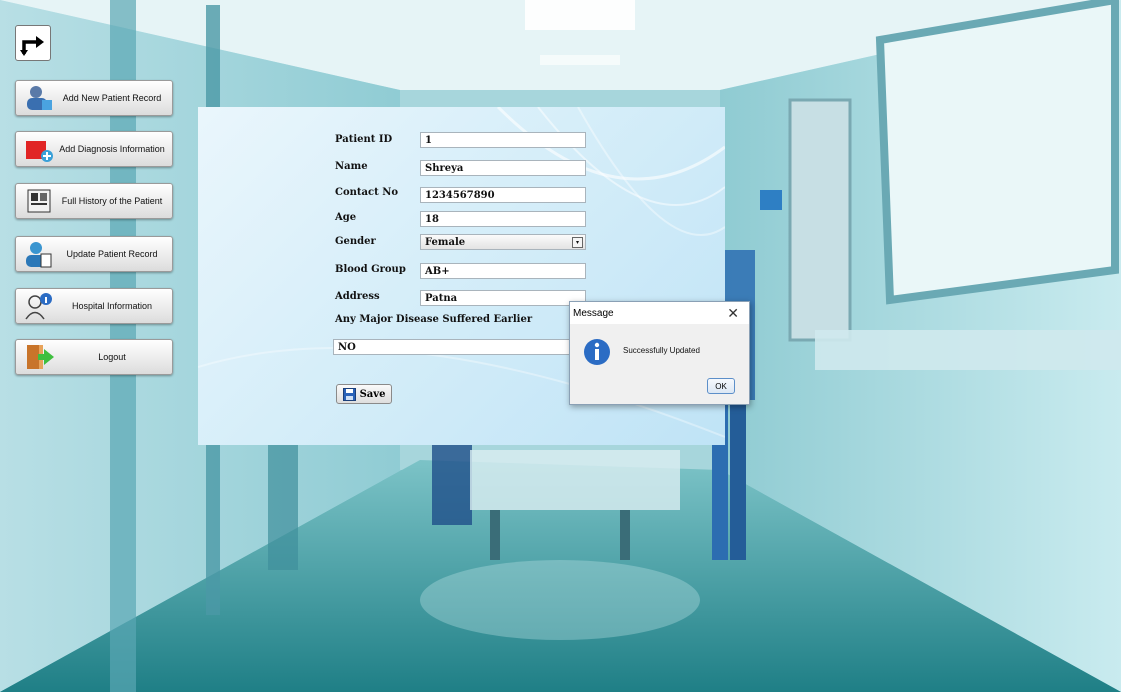 This screenshot has width=1121, height=692. I want to click on close-icon: ✕, so click(733, 313).